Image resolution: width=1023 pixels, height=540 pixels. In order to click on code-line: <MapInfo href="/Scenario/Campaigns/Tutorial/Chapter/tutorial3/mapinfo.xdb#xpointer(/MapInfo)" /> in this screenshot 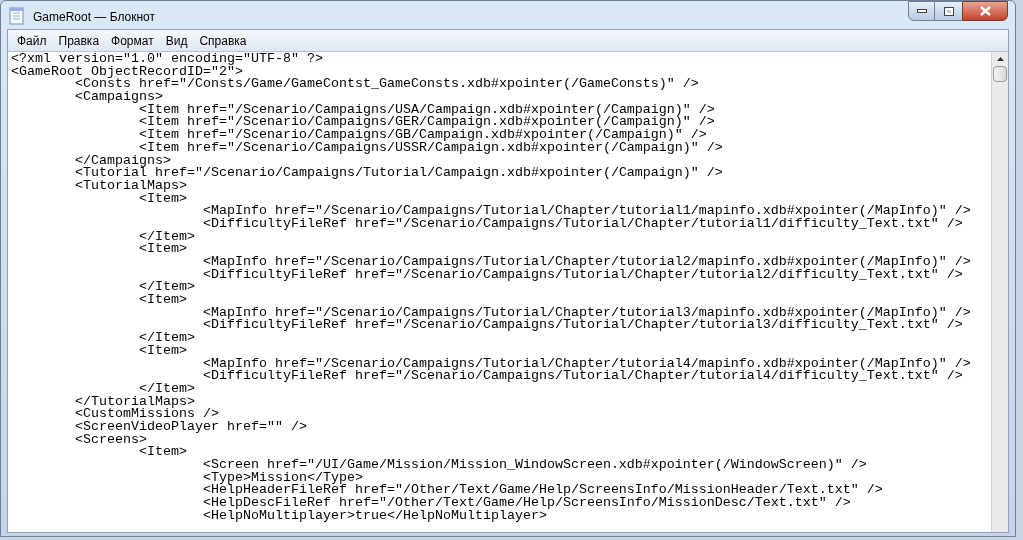, I will do `click(586, 313)`.